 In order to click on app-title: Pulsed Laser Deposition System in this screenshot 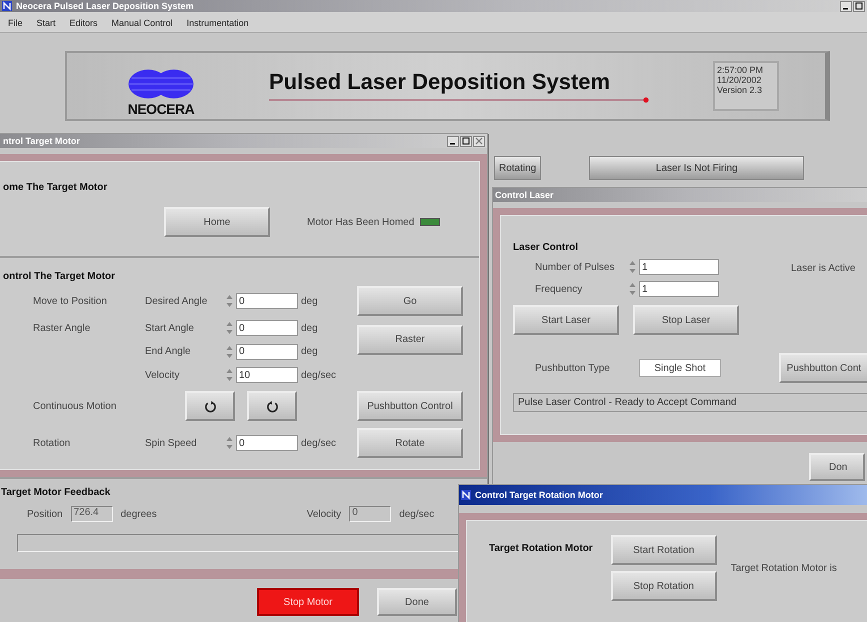, I will do `click(440, 82)`.